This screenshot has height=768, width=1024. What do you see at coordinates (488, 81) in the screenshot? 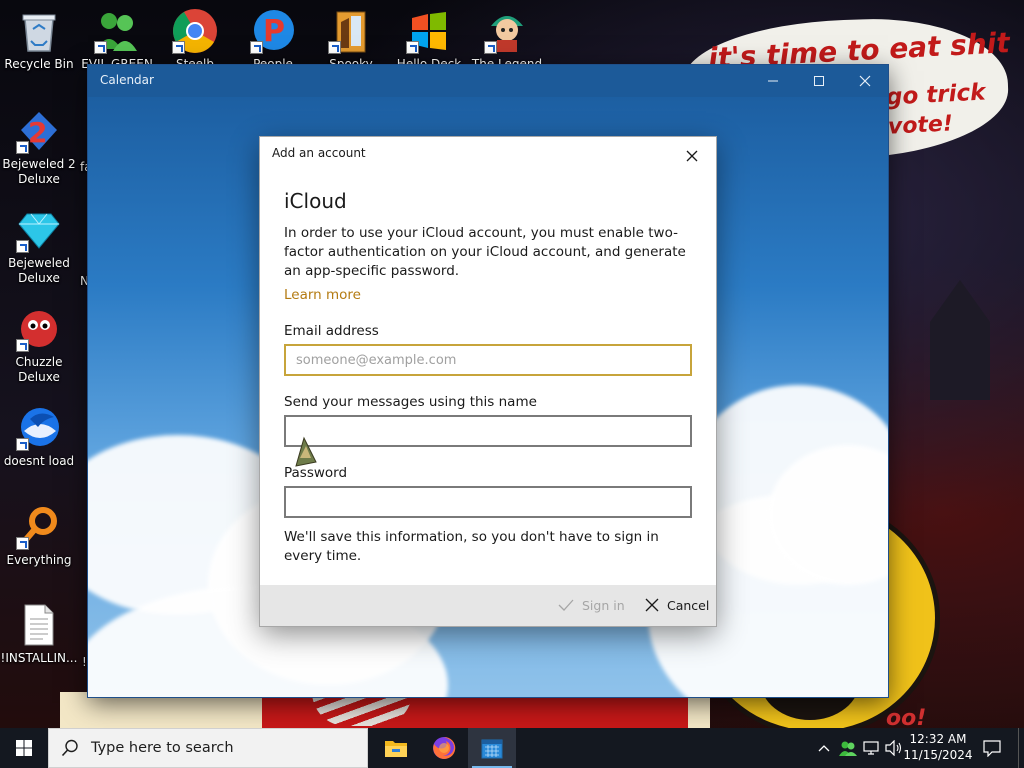
I see `calendar-titlebar: Calendar` at bounding box center [488, 81].